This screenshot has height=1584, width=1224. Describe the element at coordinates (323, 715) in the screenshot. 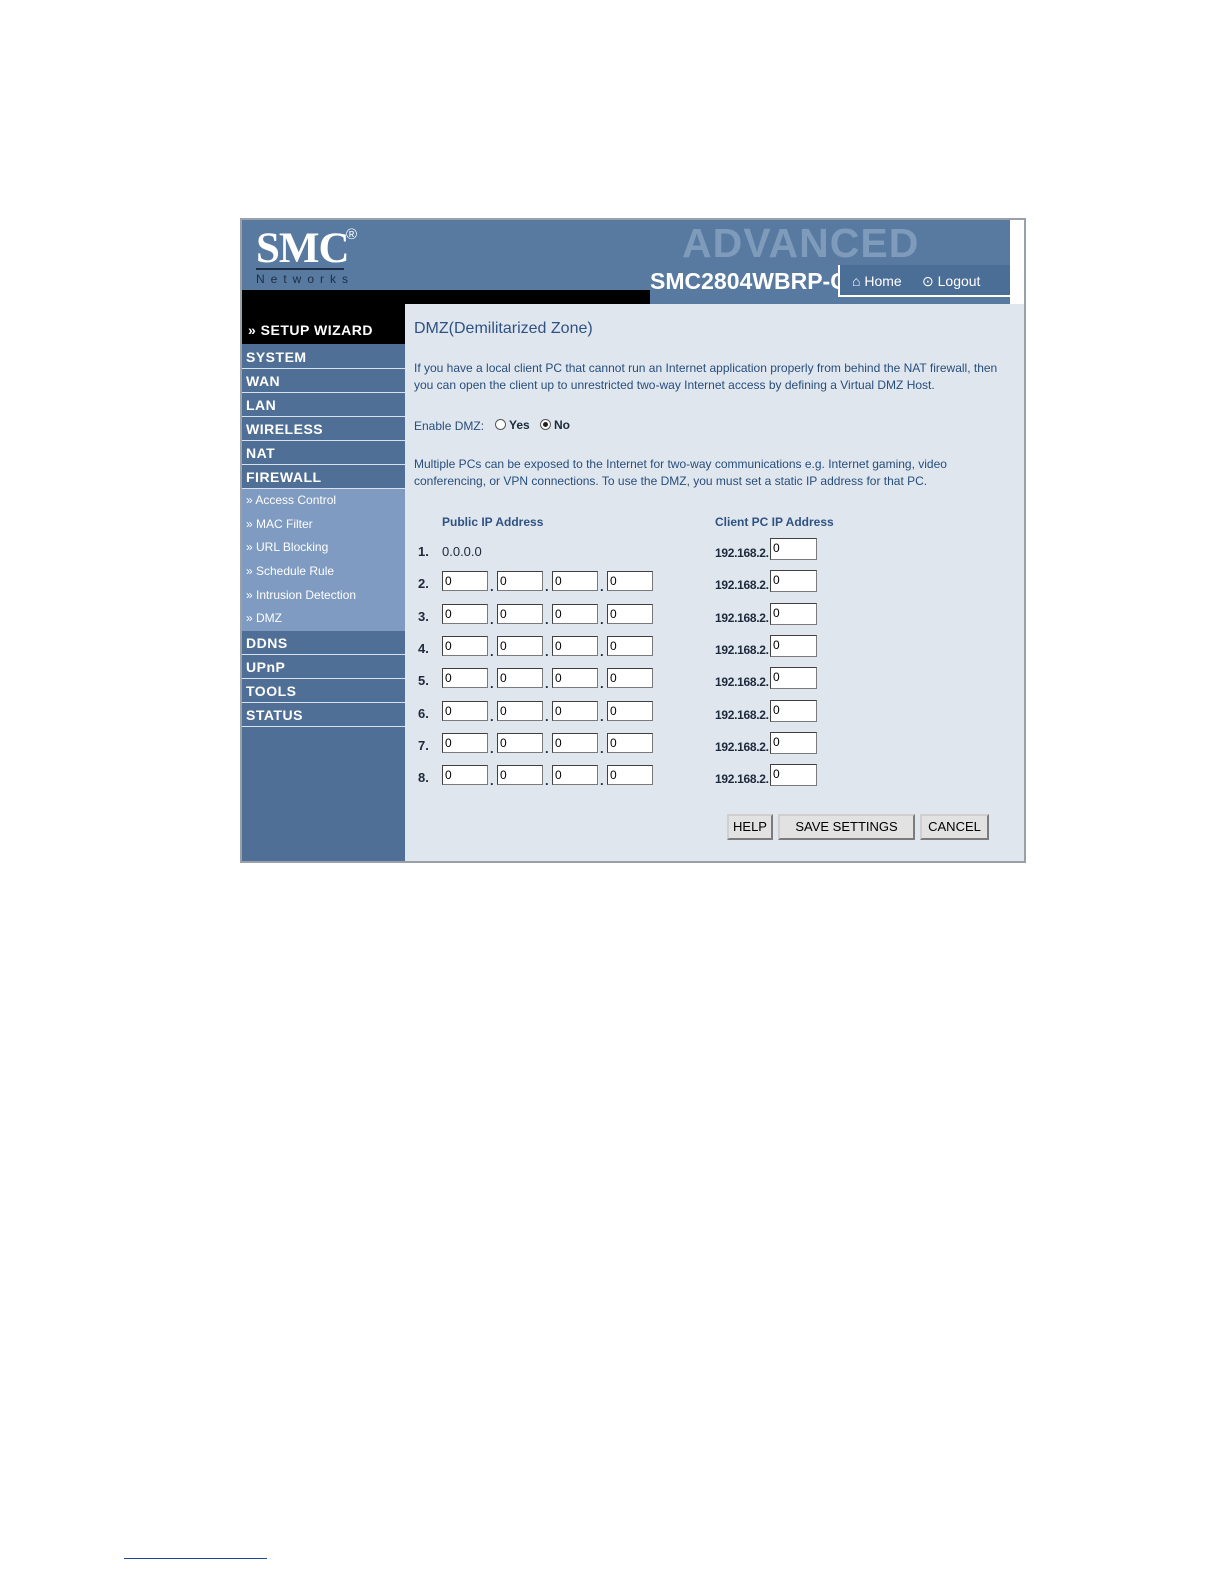

I see `sidebar-item-status: STATUS` at that location.